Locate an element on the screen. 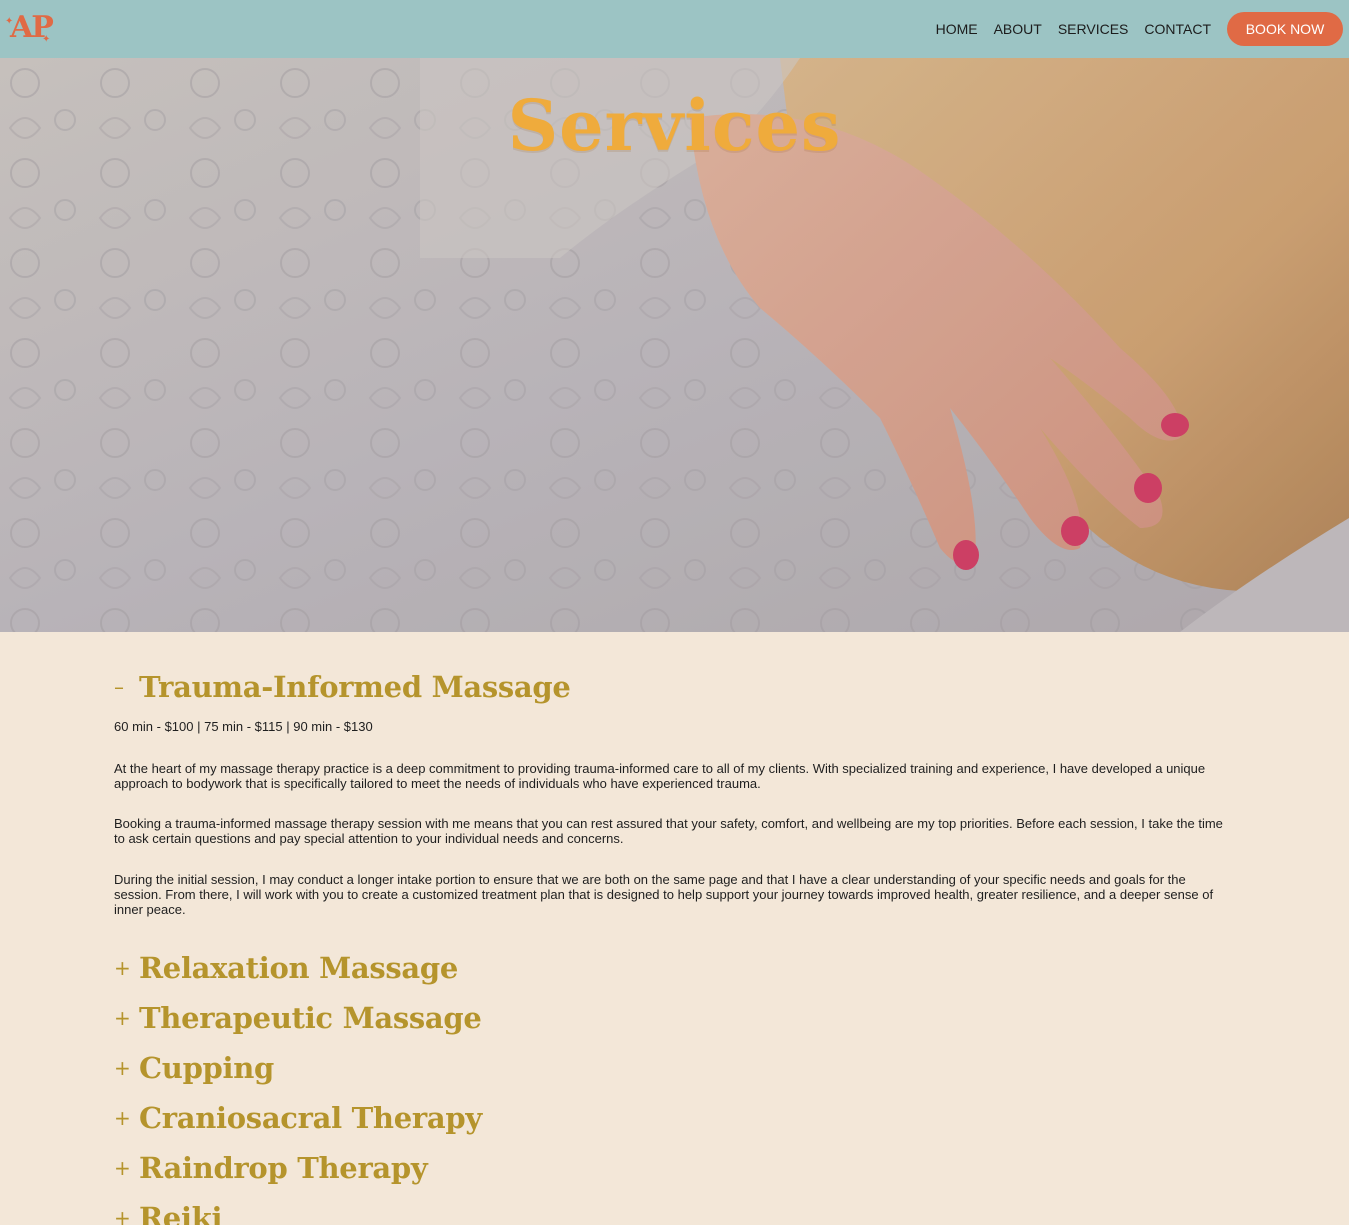 Image resolution: width=1349 pixels, height=1225 pixels. nav-services: SERVICES is located at coordinates (1093, 29).